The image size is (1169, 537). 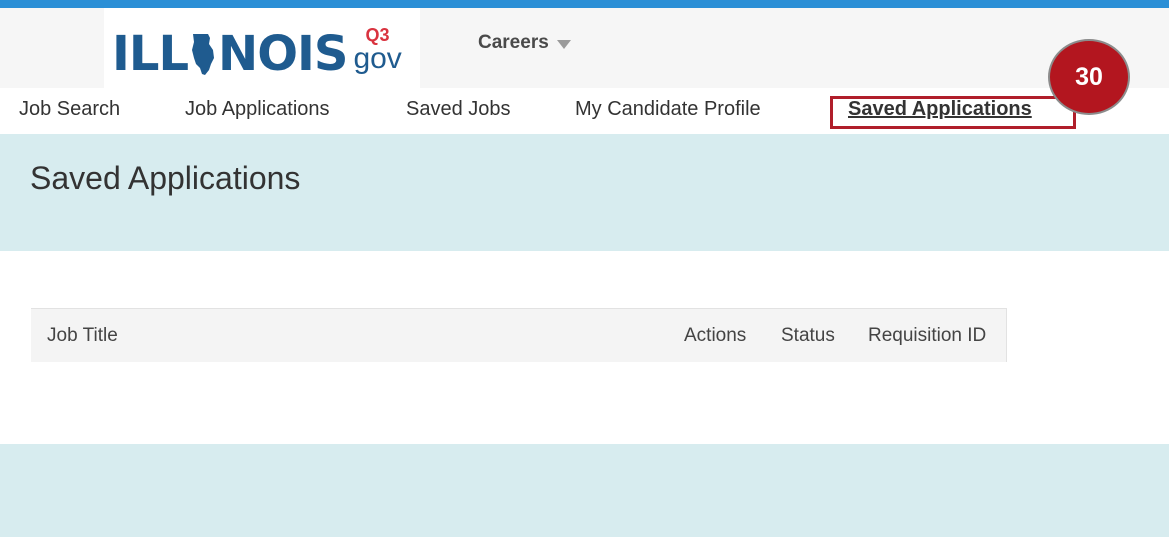 I want to click on table-header: Job Title Actions Status Requisition ID, so click(x=519, y=335).